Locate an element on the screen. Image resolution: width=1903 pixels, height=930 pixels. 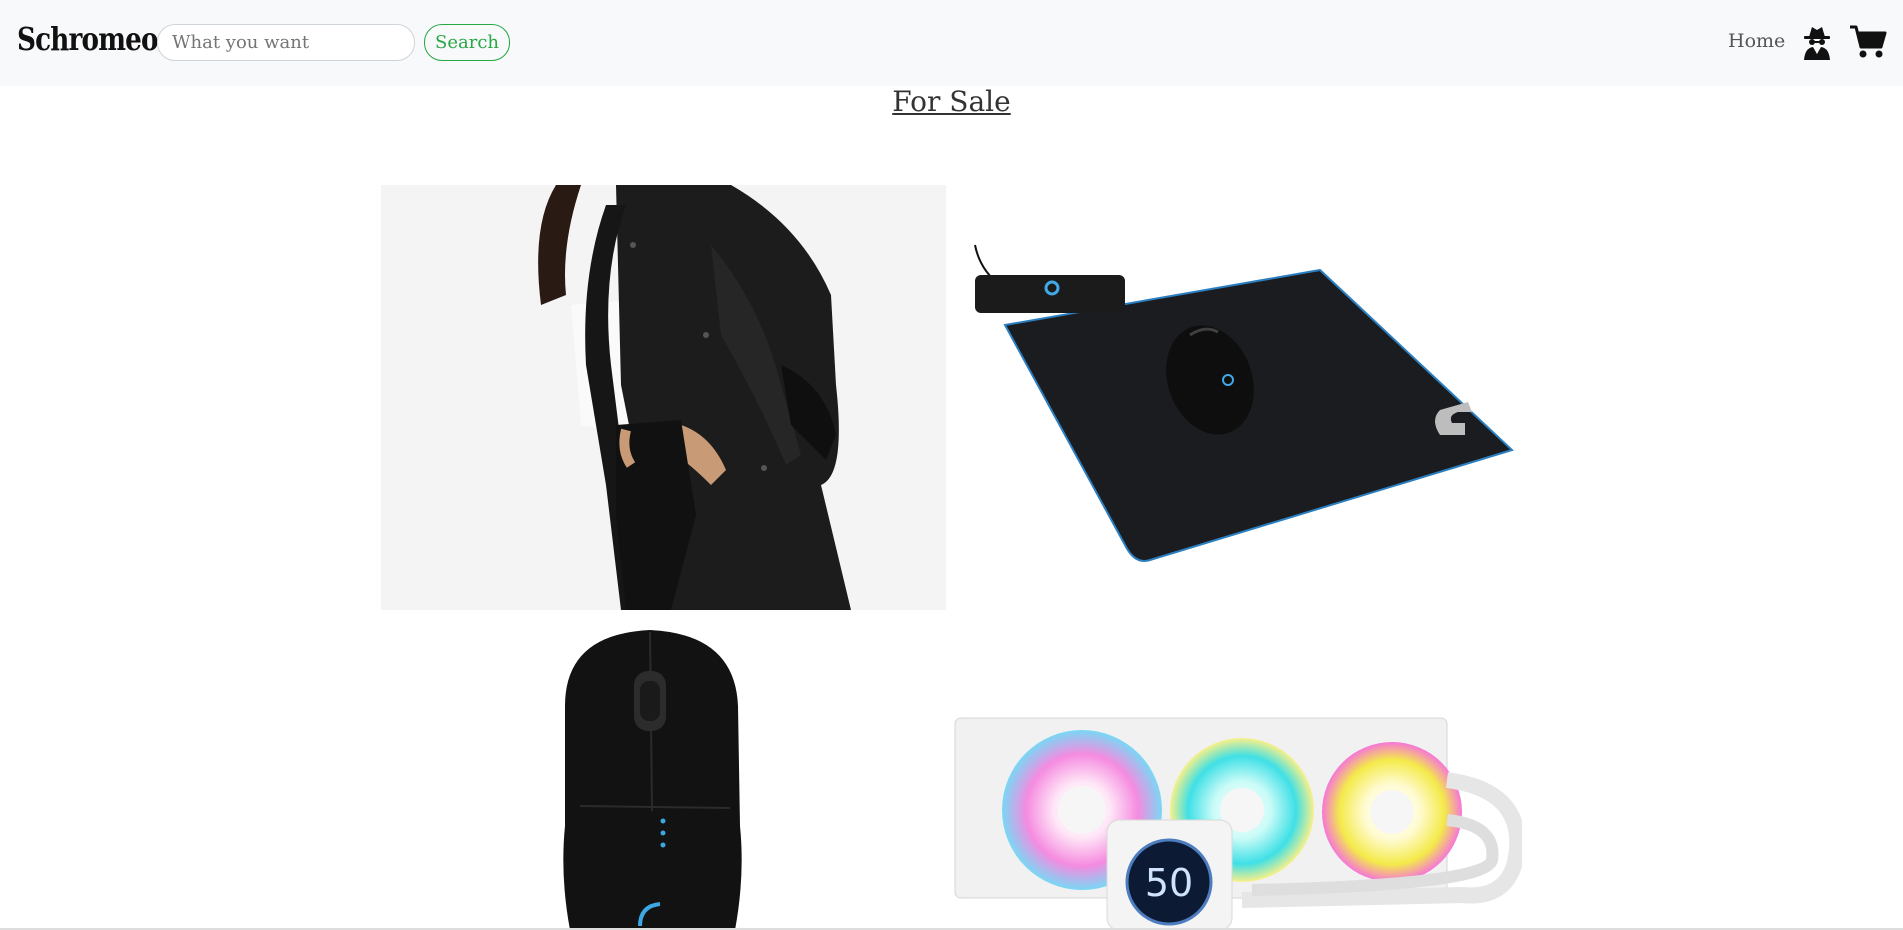
nav-home-link: Home is located at coordinates (1756, 41).